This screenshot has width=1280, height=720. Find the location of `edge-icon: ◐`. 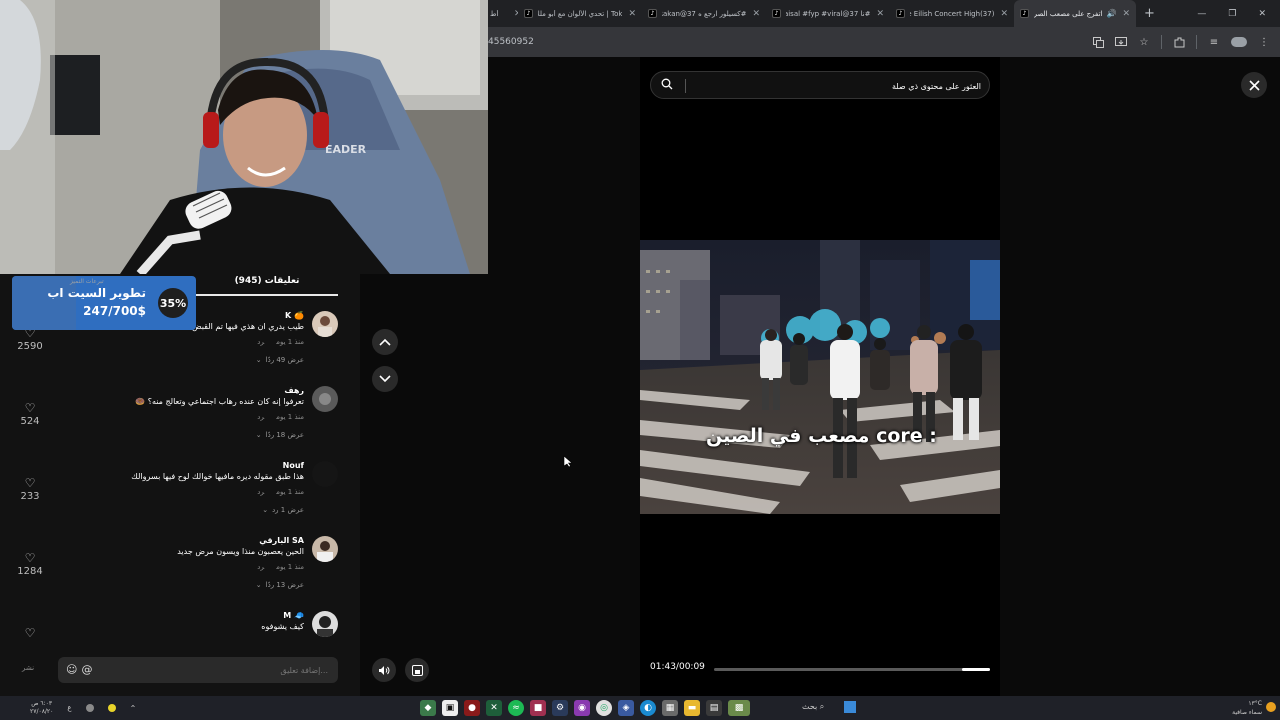

edge-icon: ◐ is located at coordinates (648, 708).